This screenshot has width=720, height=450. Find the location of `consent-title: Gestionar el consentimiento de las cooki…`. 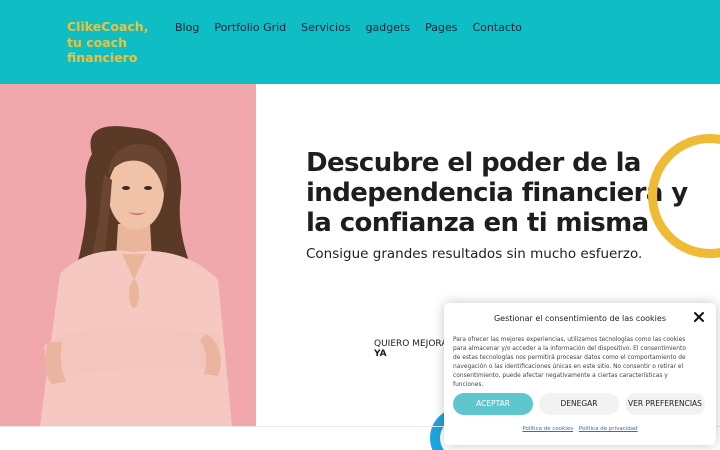

consent-title: Gestionar el consentimiento de las cooki… is located at coordinates (579, 318).